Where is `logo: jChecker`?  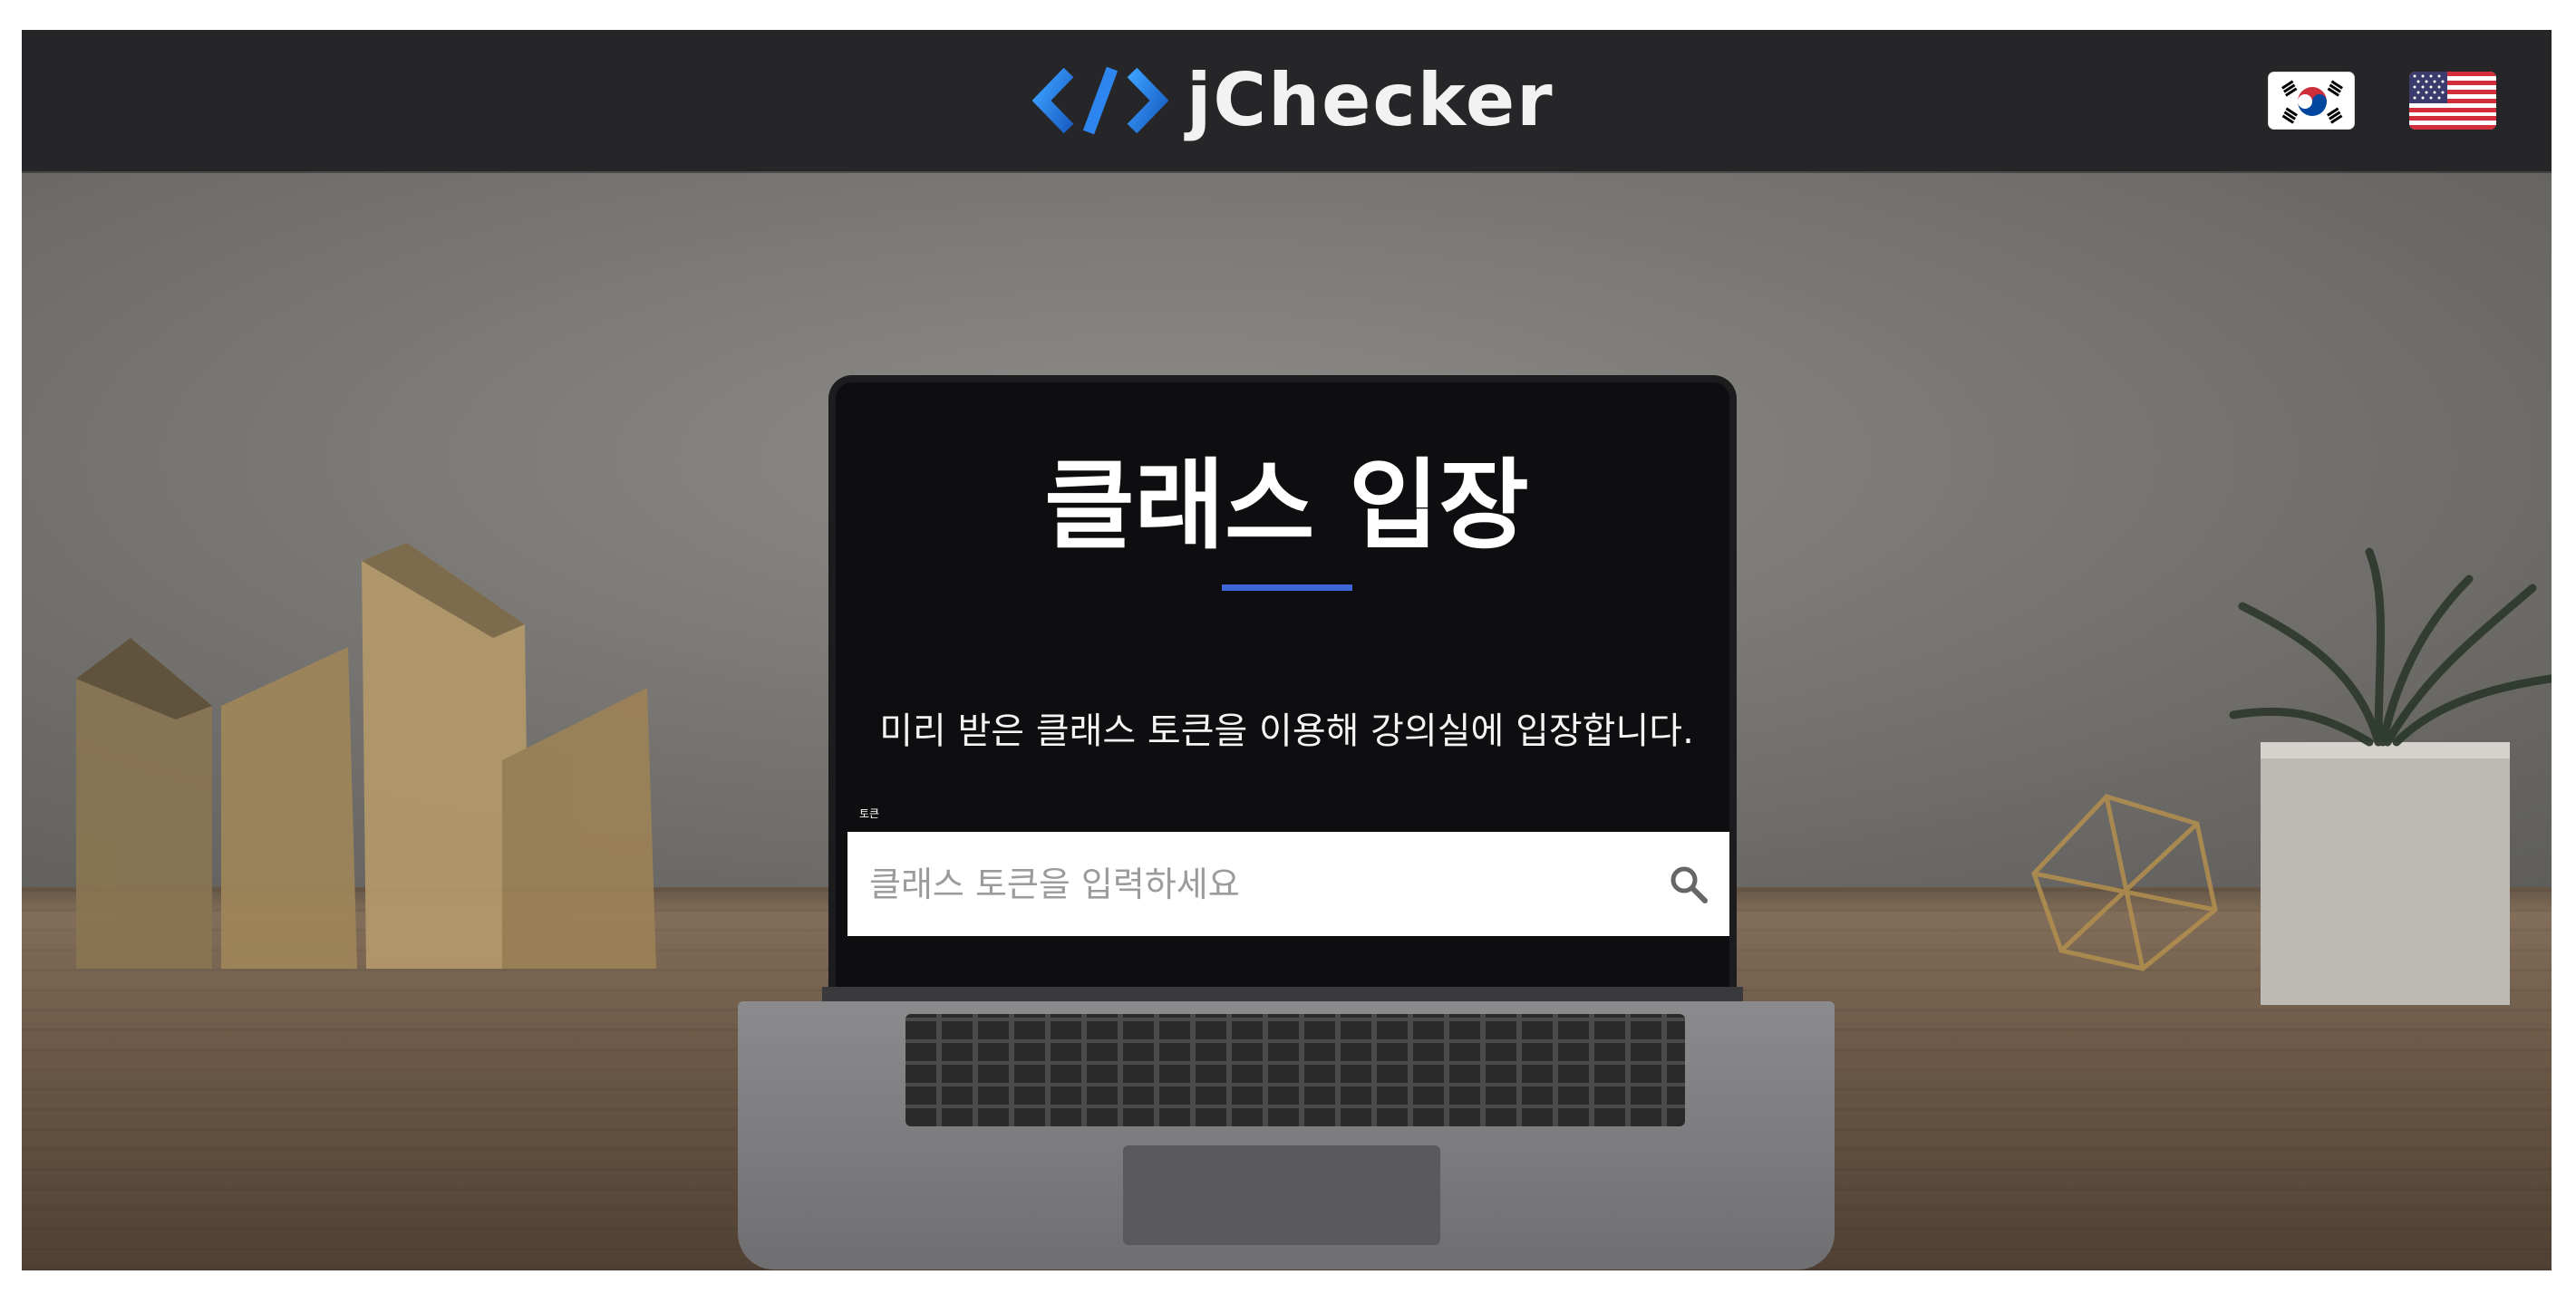
logo: jChecker is located at coordinates (1293, 100).